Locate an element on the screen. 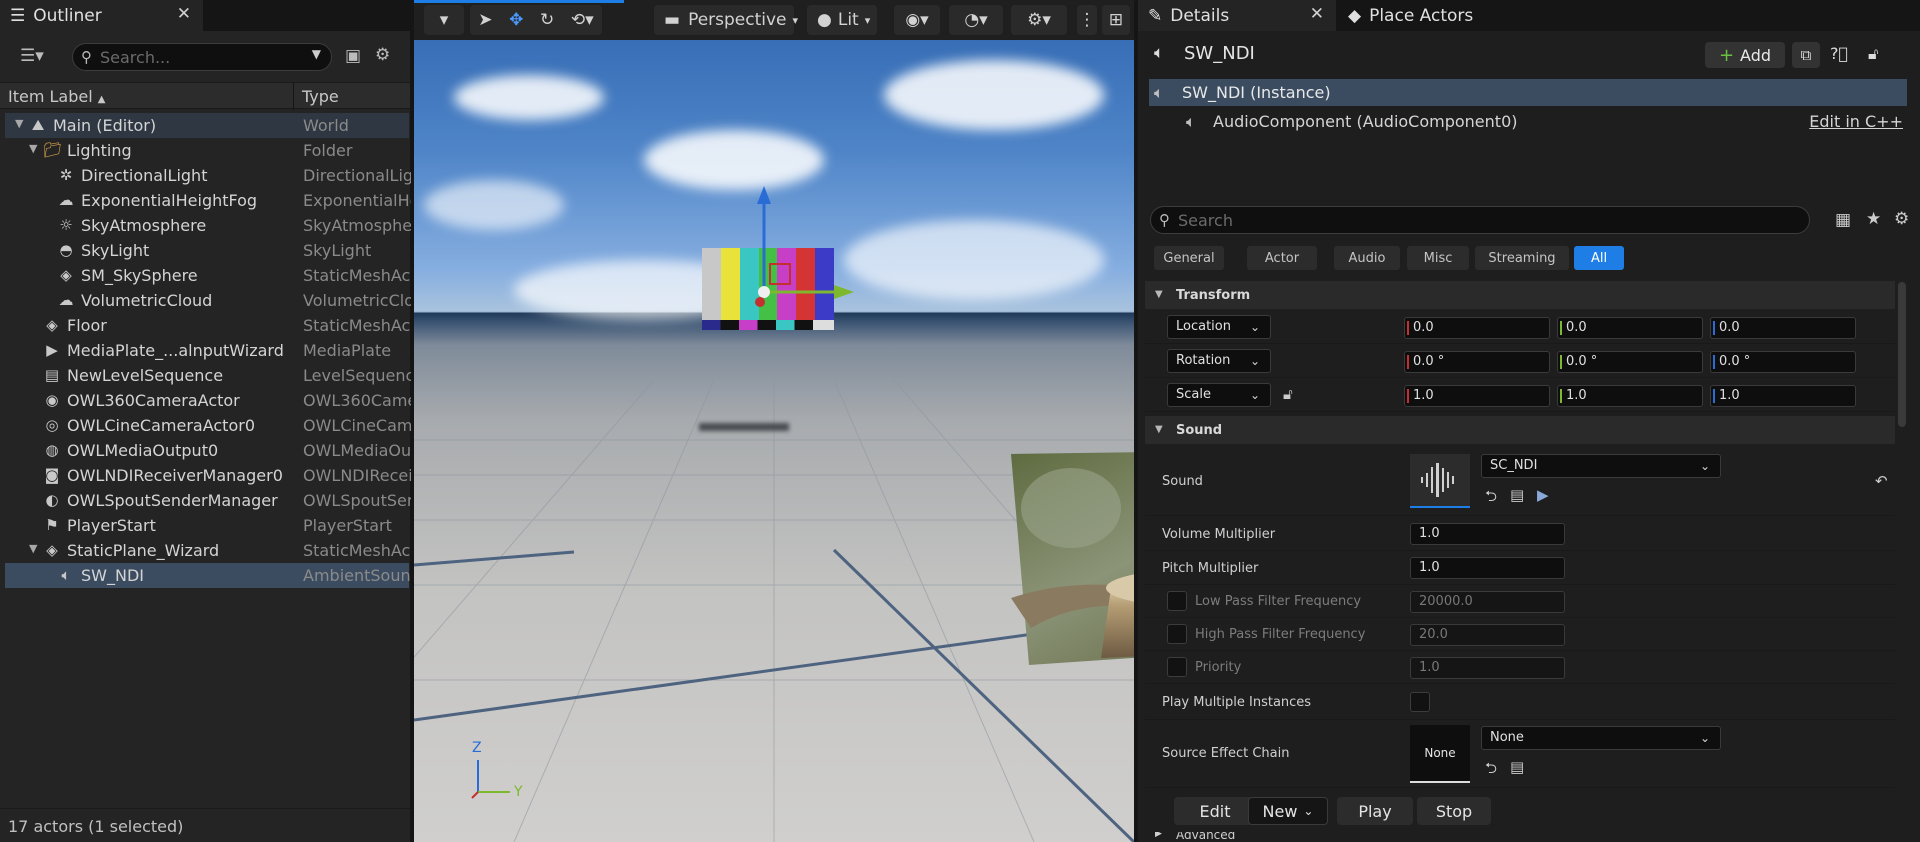  select-tool-icon: ➤ is located at coordinates (485, 20).